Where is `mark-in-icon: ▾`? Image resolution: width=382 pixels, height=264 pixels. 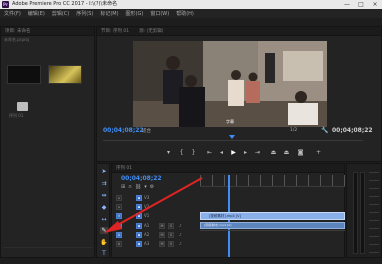 mark-in-icon: ▾ is located at coordinates (168, 152).